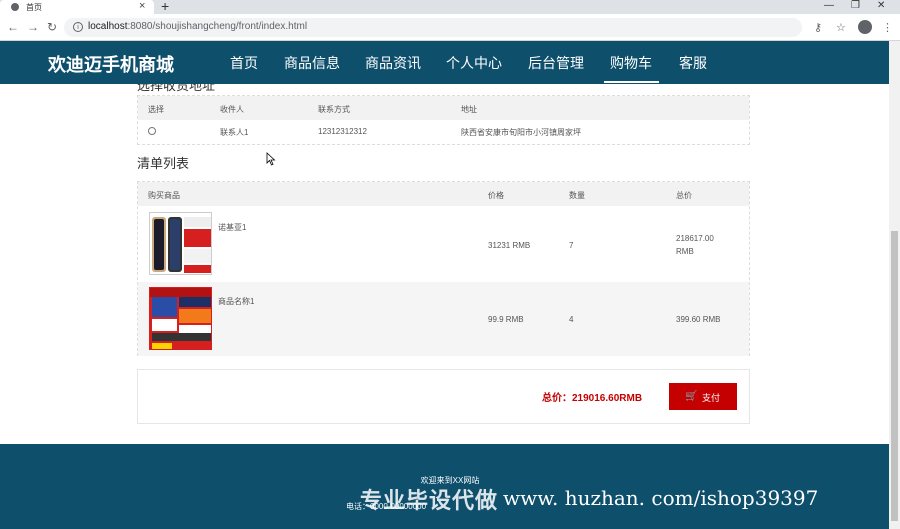  What do you see at coordinates (52, 27) in the screenshot?
I see `reload-icon: ↻` at bounding box center [52, 27].